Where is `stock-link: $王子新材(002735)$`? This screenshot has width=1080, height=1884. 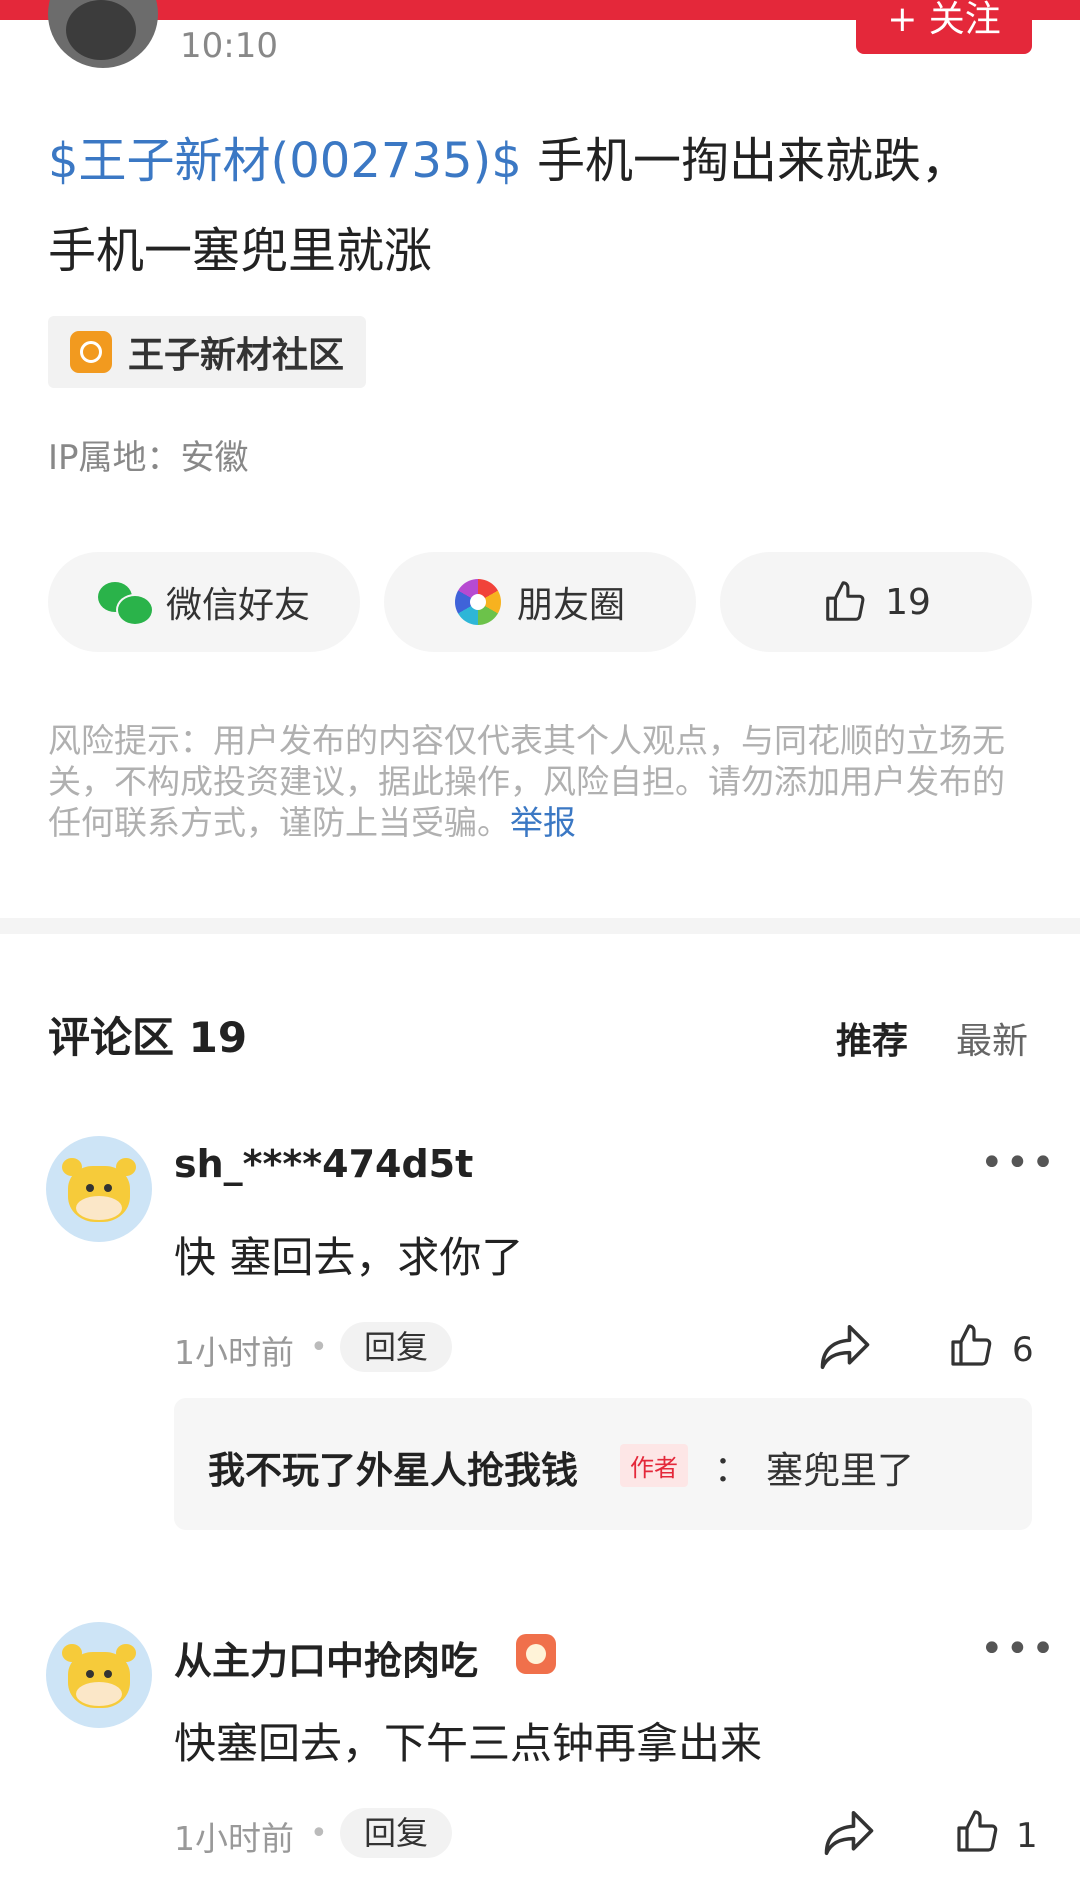 stock-link: $王子新材(002735)$ is located at coordinates (285, 161).